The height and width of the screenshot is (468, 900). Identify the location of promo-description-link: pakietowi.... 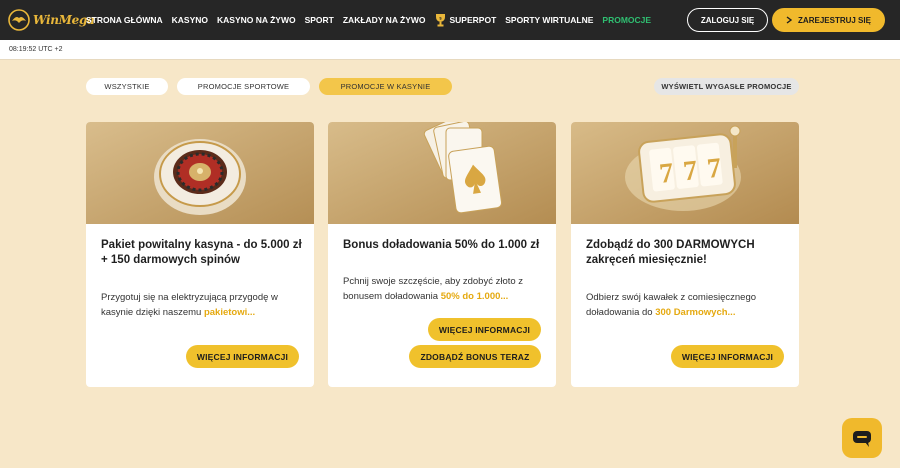
(229, 312).